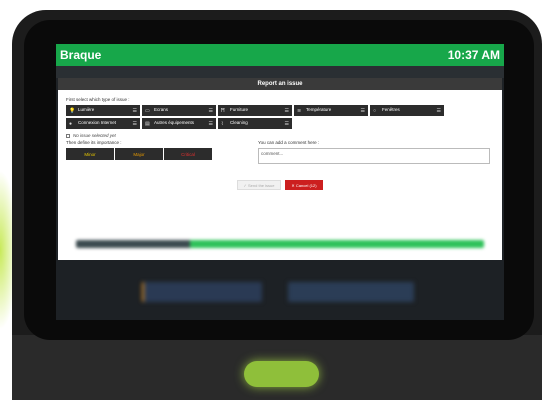 The height and width of the screenshot is (400, 549). Describe the element at coordinates (81, 55) in the screenshot. I see `app-name: Braque` at that location.